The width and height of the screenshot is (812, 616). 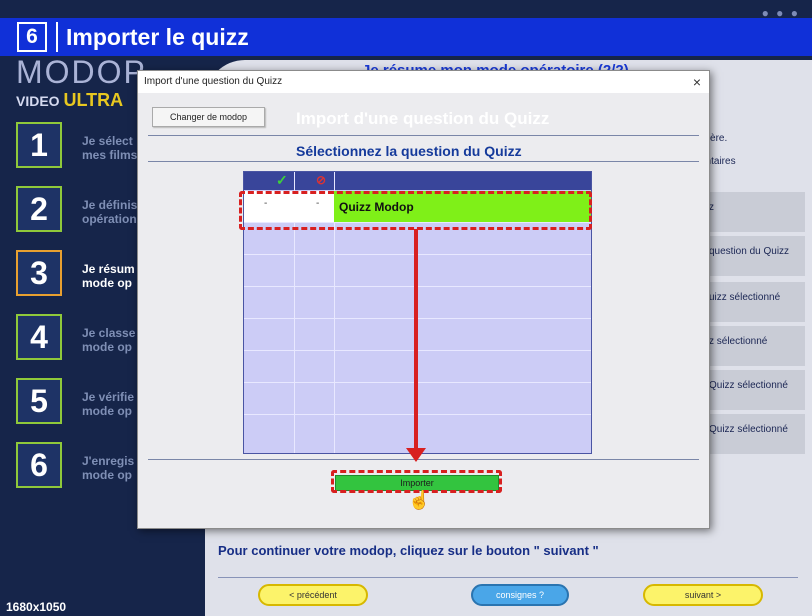 What do you see at coordinates (39, 273) in the screenshot?
I see `step-number: 3` at bounding box center [39, 273].